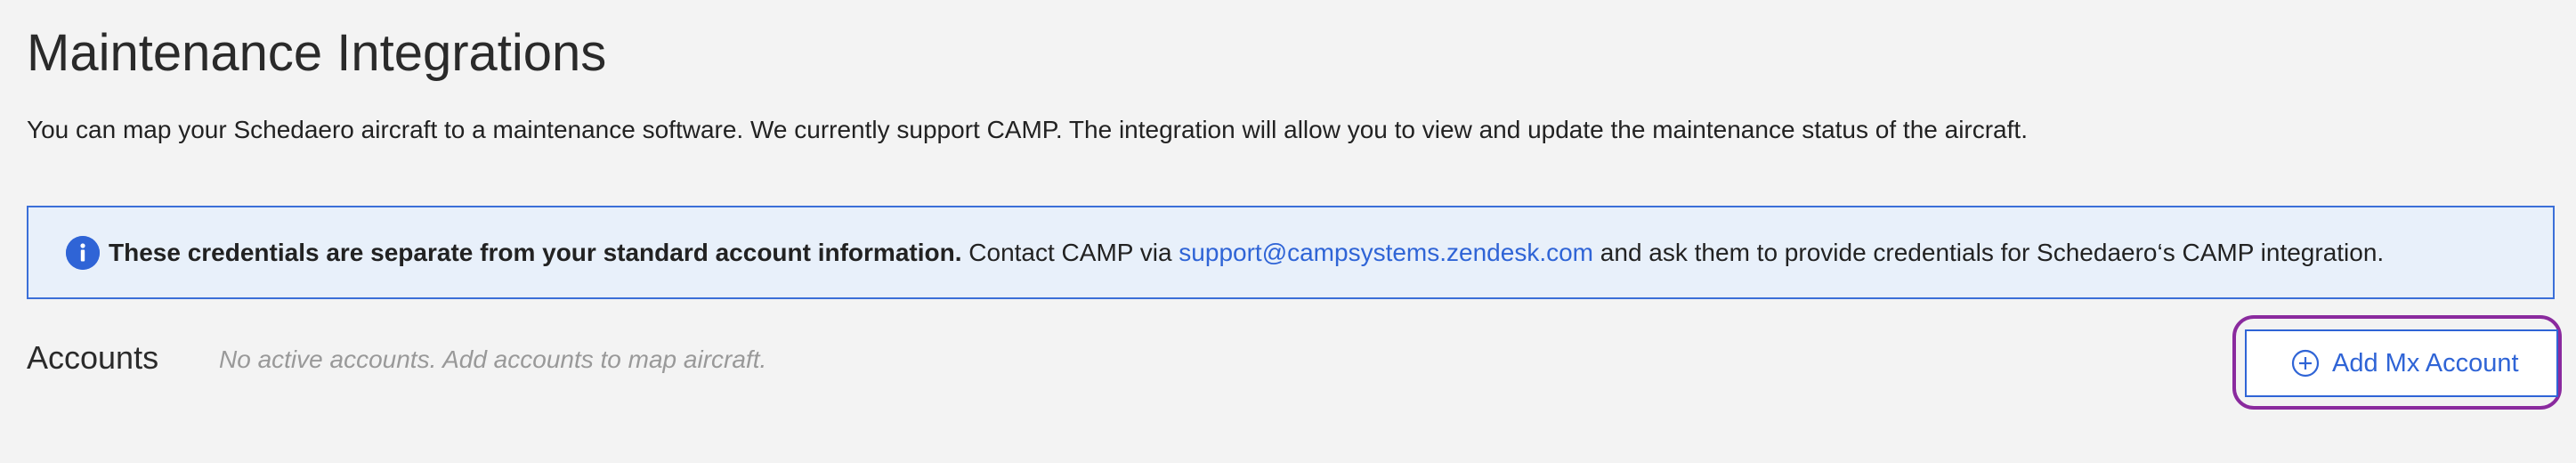  I want to click on info-banner-text-before-link: Contact CAMP via, so click(1070, 252).